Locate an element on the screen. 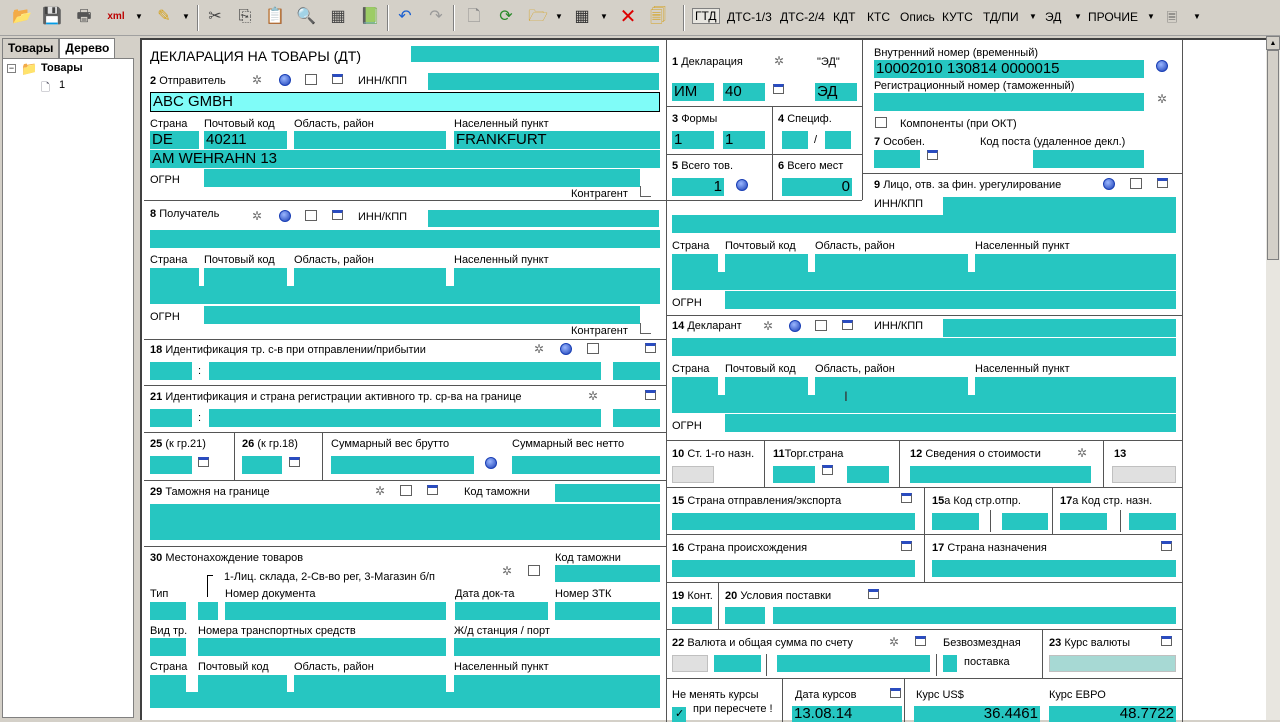  box1-procedure-field: 40 is located at coordinates (744, 92).